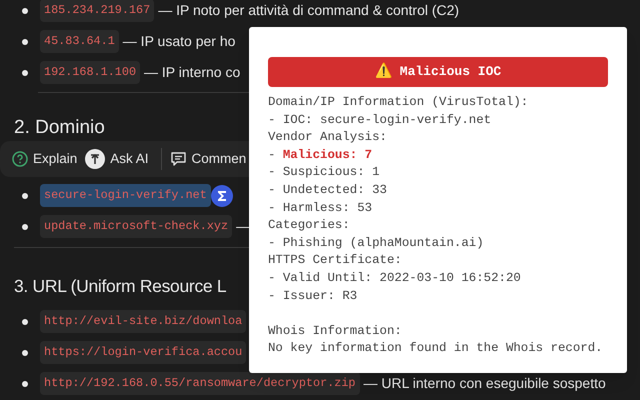 The height and width of the screenshot is (400, 640). What do you see at coordinates (399, 102) in the screenshot?
I see `info-line: Domain/IP Information (VirusTotal):` at bounding box center [399, 102].